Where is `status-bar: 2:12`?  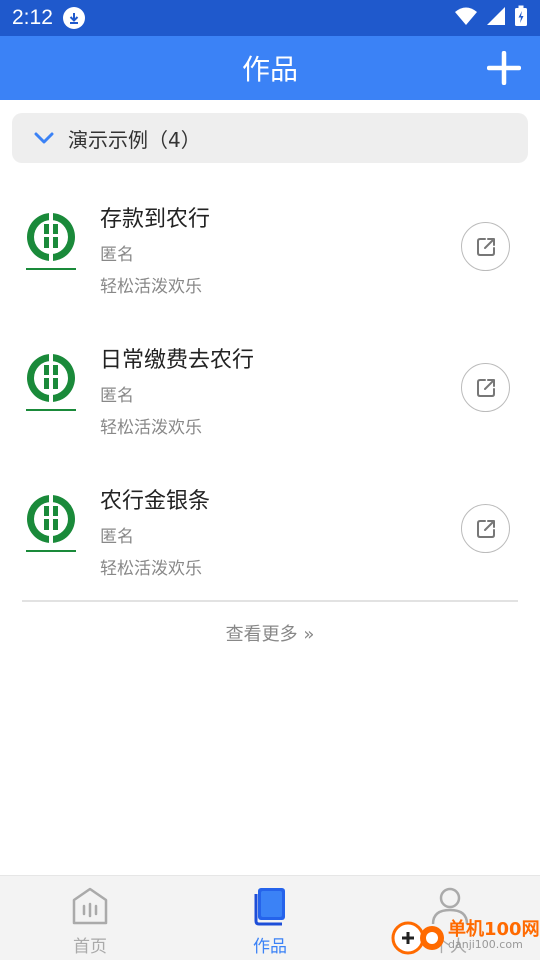
status-bar: 2:12 is located at coordinates (270, 18).